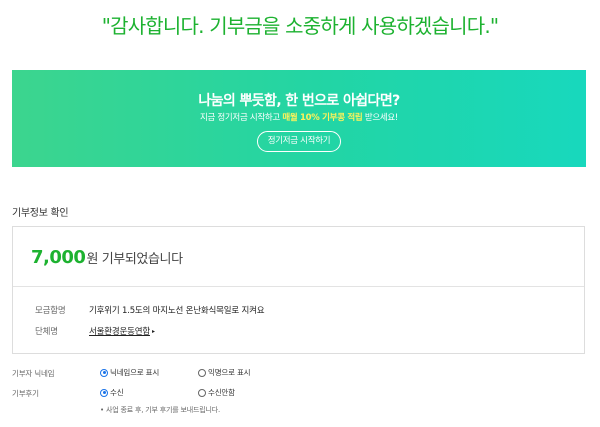 The width and height of the screenshot is (600, 427). What do you see at coordinates (117, 392) in the screenshot?
I see `radio-label: 수신` at bounding box center [117, 392].